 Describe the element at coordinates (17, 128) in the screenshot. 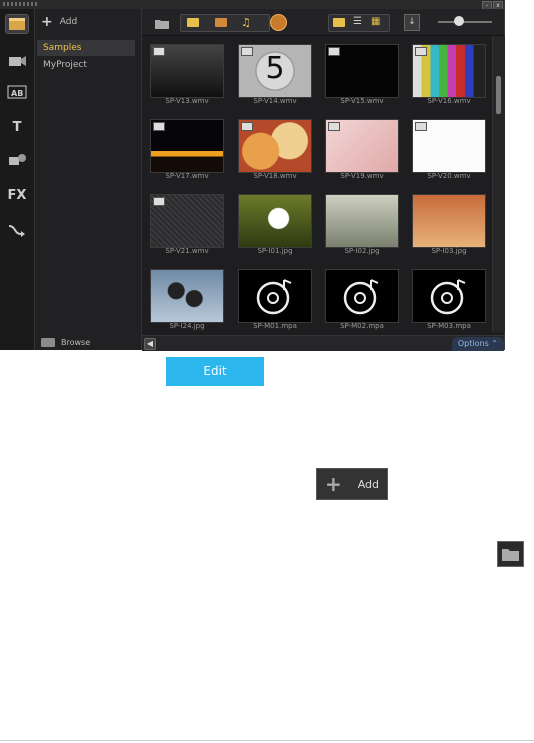

I see `title-icon: T` at that location.